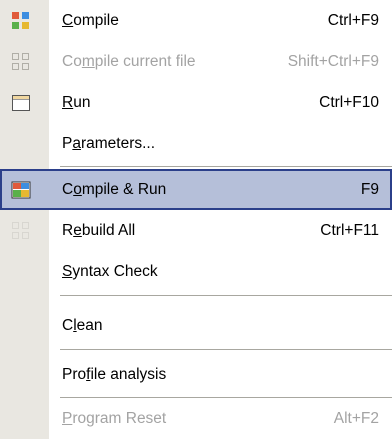 Image resolution: width=392 pixels, height=439 pixels. Describe the element at coordinates (99, 230) in the screenshot. I see `menu-item-label: Rebuild All` at that location.